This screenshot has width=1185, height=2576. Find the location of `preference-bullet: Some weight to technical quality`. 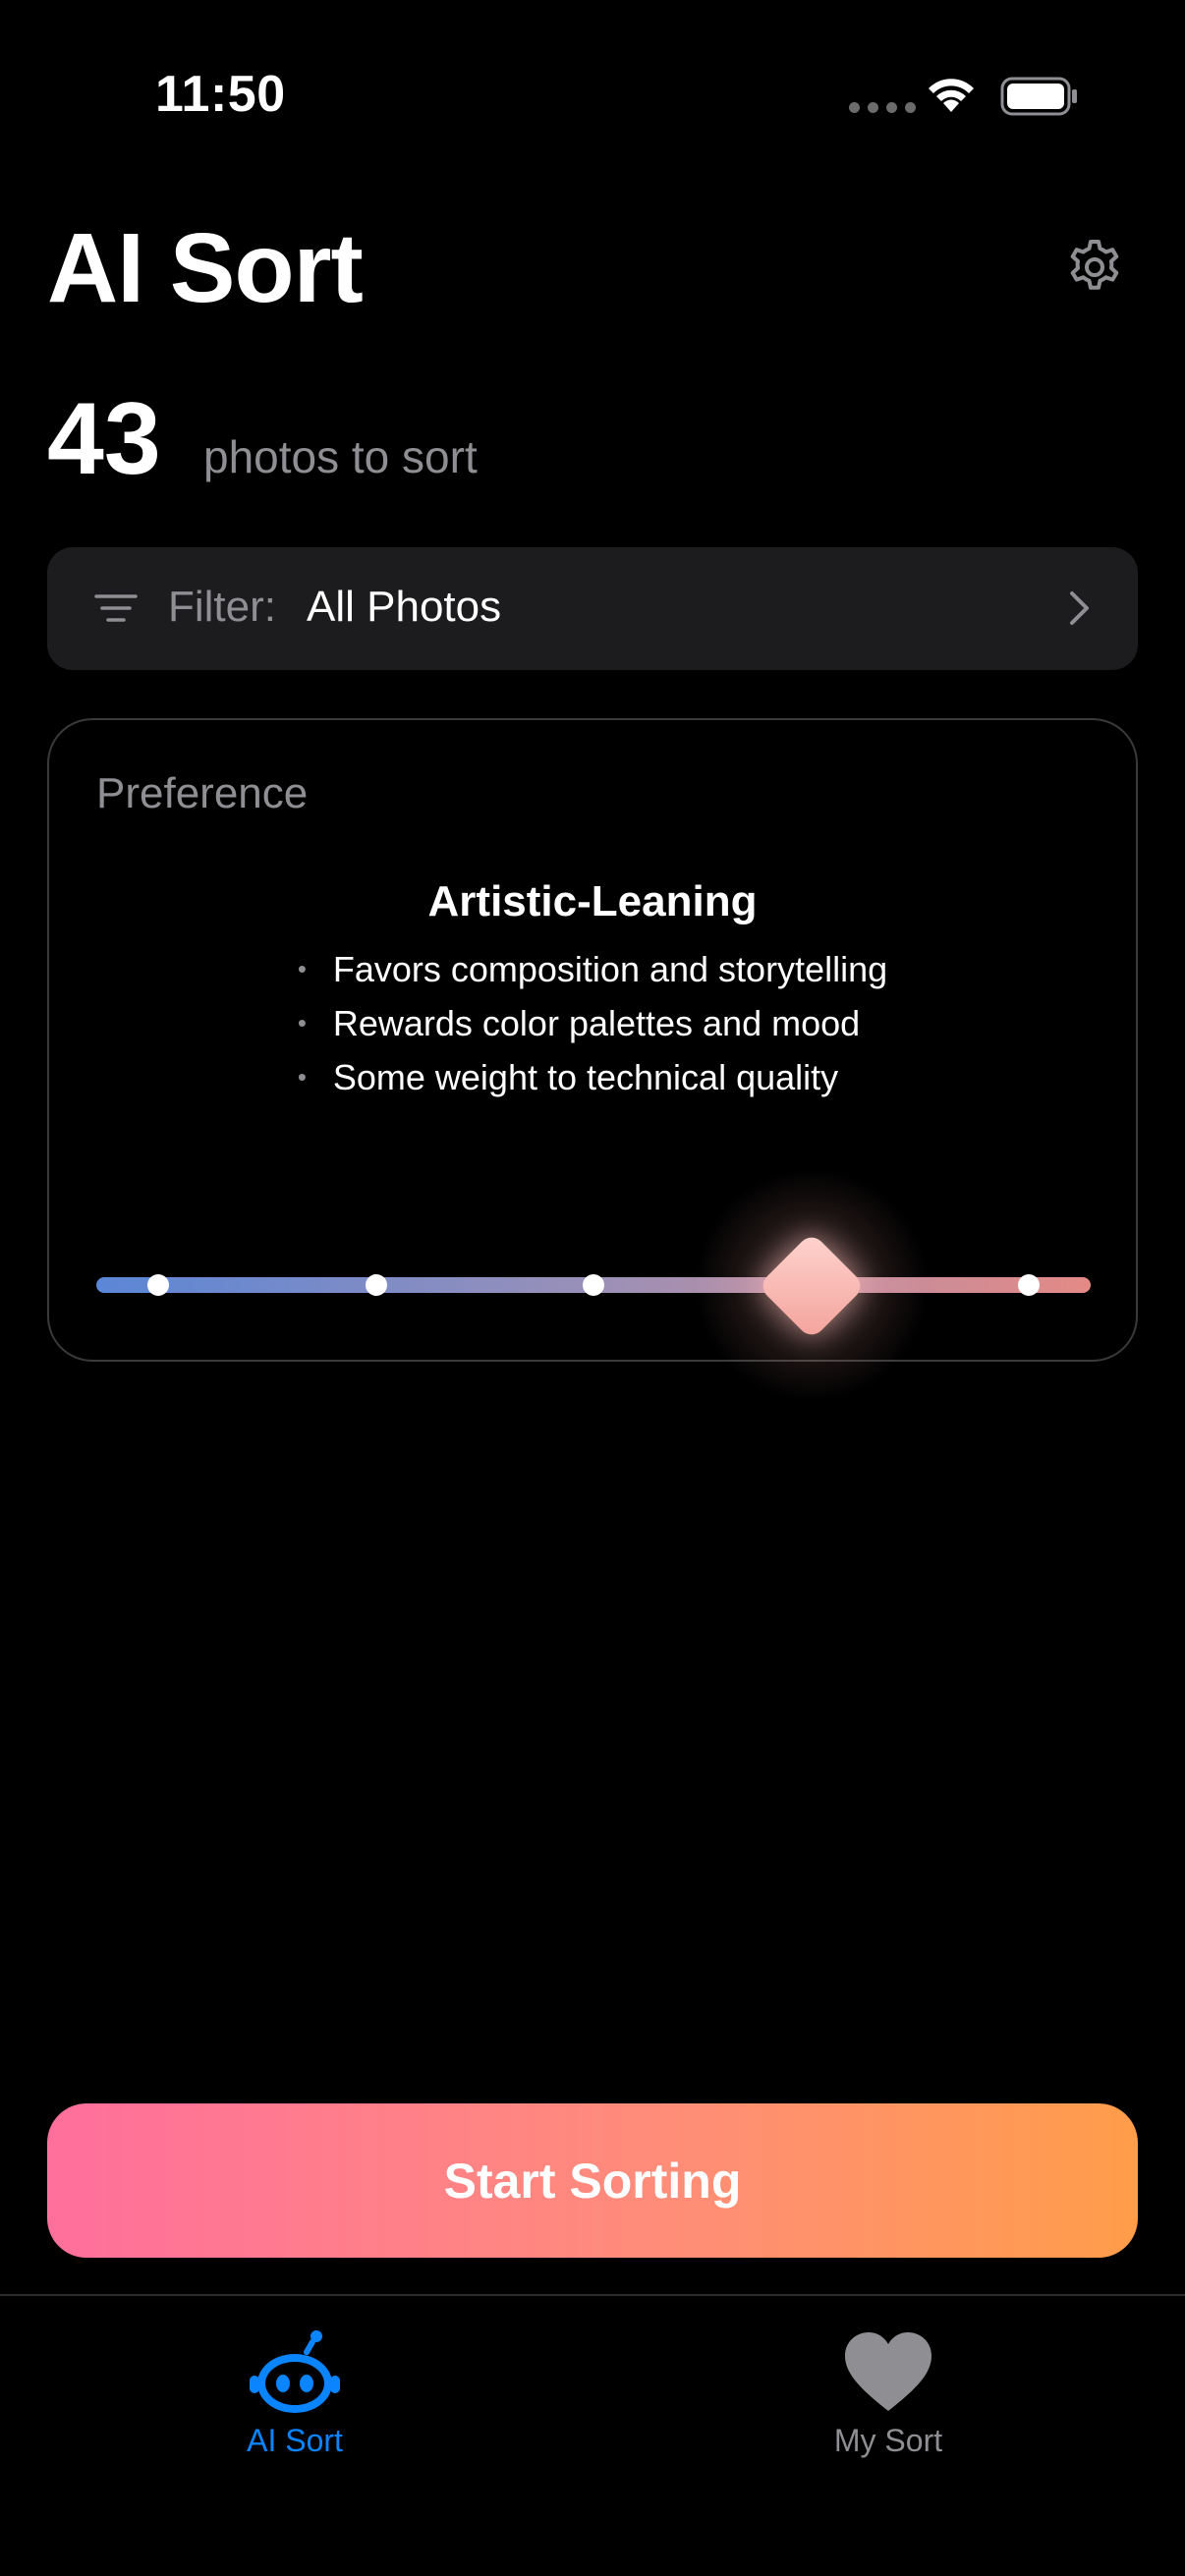

preference-bullet: Some weight to technical quality is located at coordinates (592, 1077).